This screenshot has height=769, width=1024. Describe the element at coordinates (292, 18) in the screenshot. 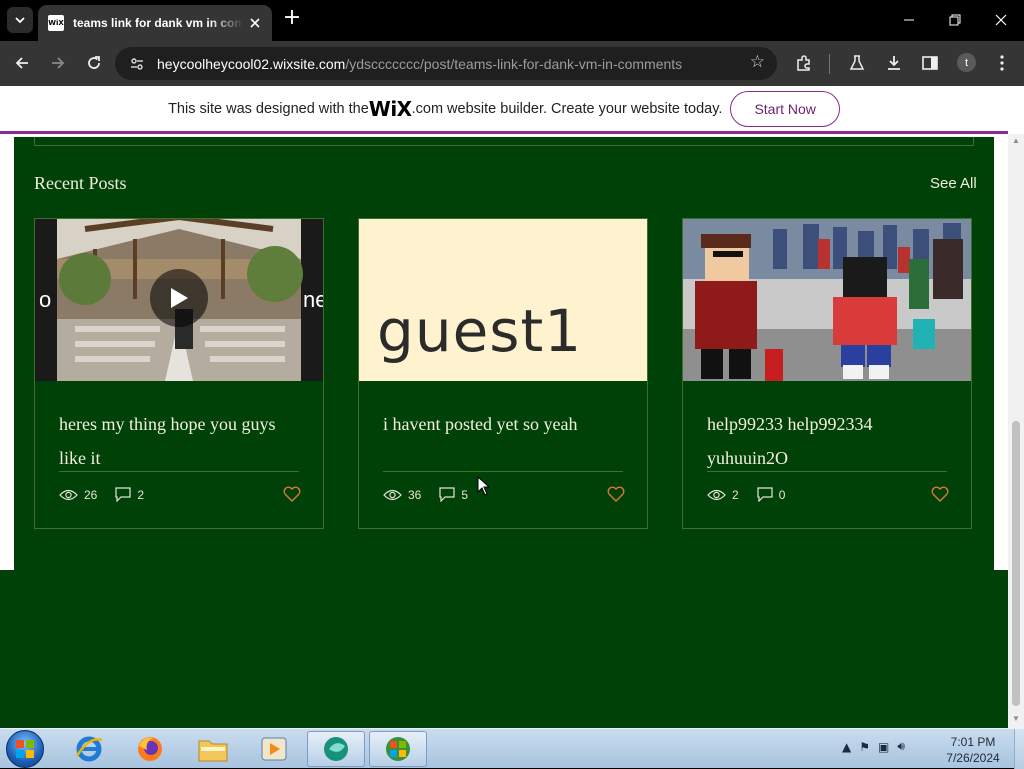

I see `new-tab-button: +` at that location.